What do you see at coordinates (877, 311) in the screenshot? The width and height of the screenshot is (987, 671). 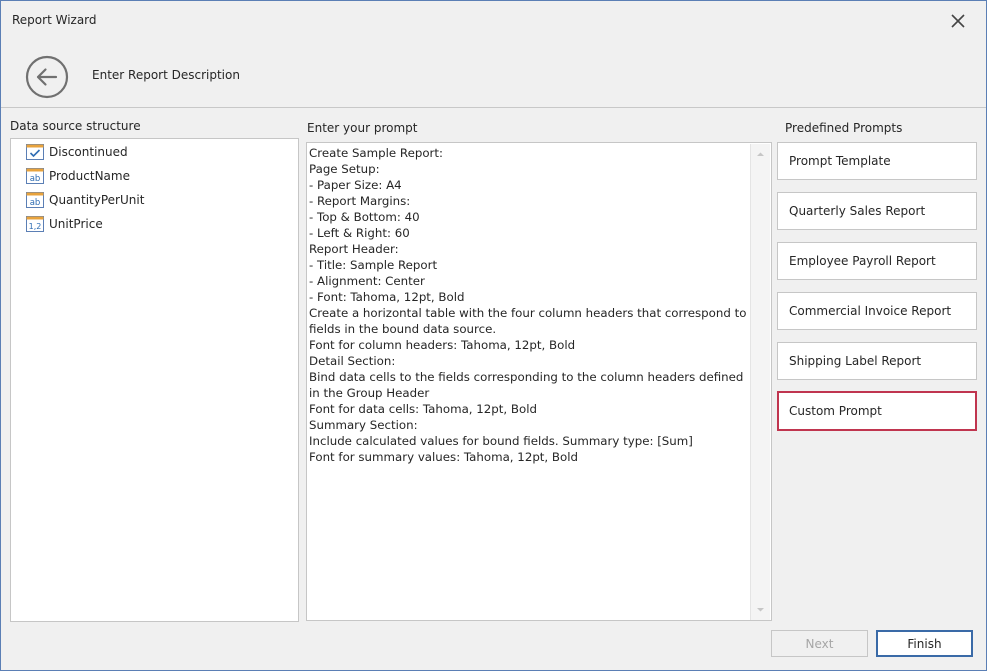 I see `commercial-invoice-report-button: Commercial Invoice Report` at bounding box center [877, 311].